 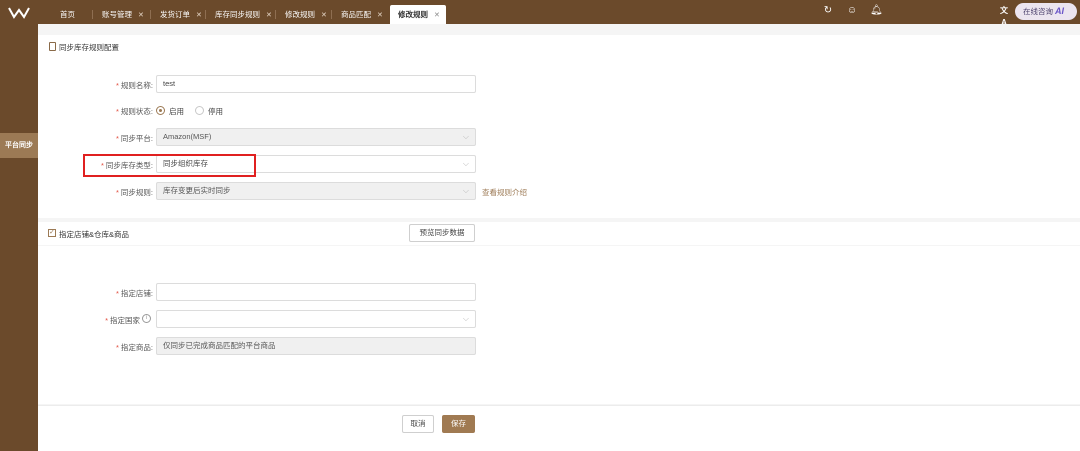 What do you see at coordinates (52, 46) in the screenshot?
I see `document-icon` at bounding box center [52, 46].